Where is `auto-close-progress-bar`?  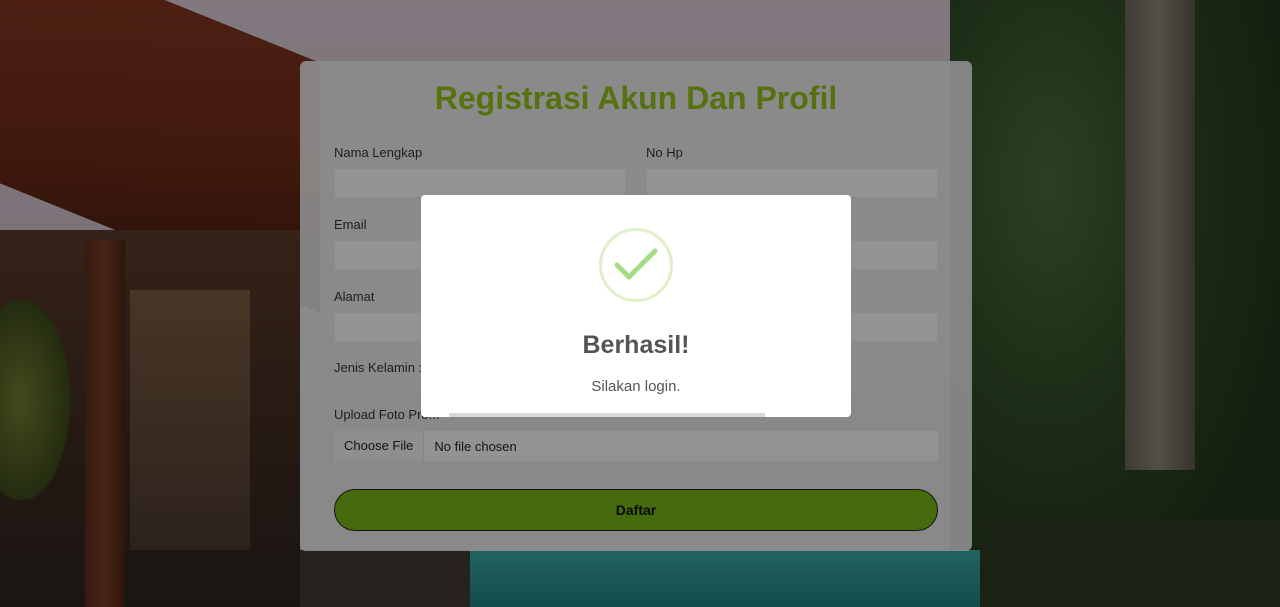 auto-close-progress-bar is located at coordinates (607, 415).